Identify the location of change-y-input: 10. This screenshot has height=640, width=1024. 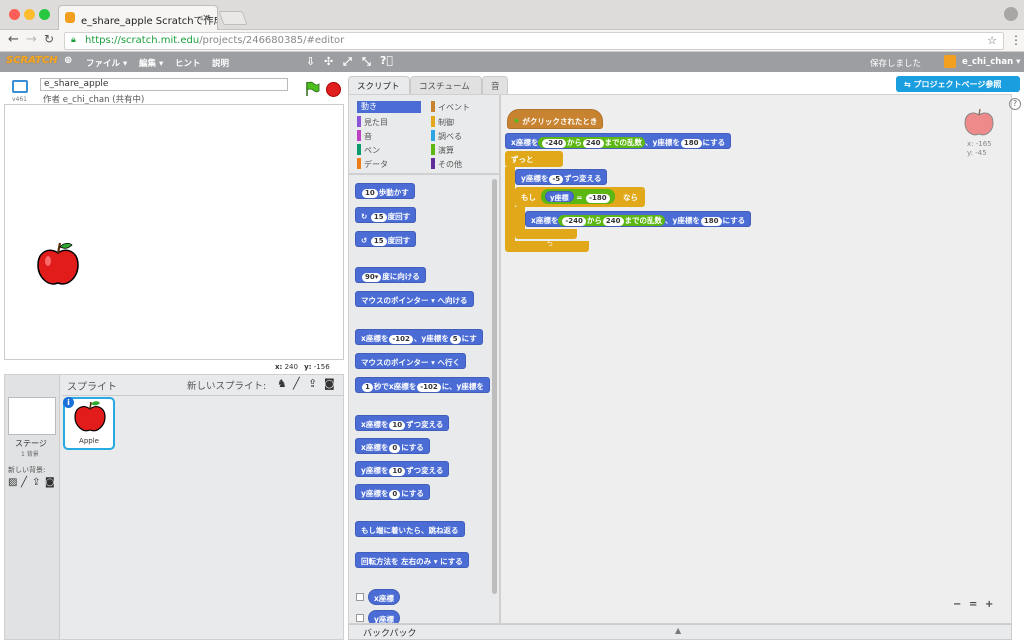
(397, 471).